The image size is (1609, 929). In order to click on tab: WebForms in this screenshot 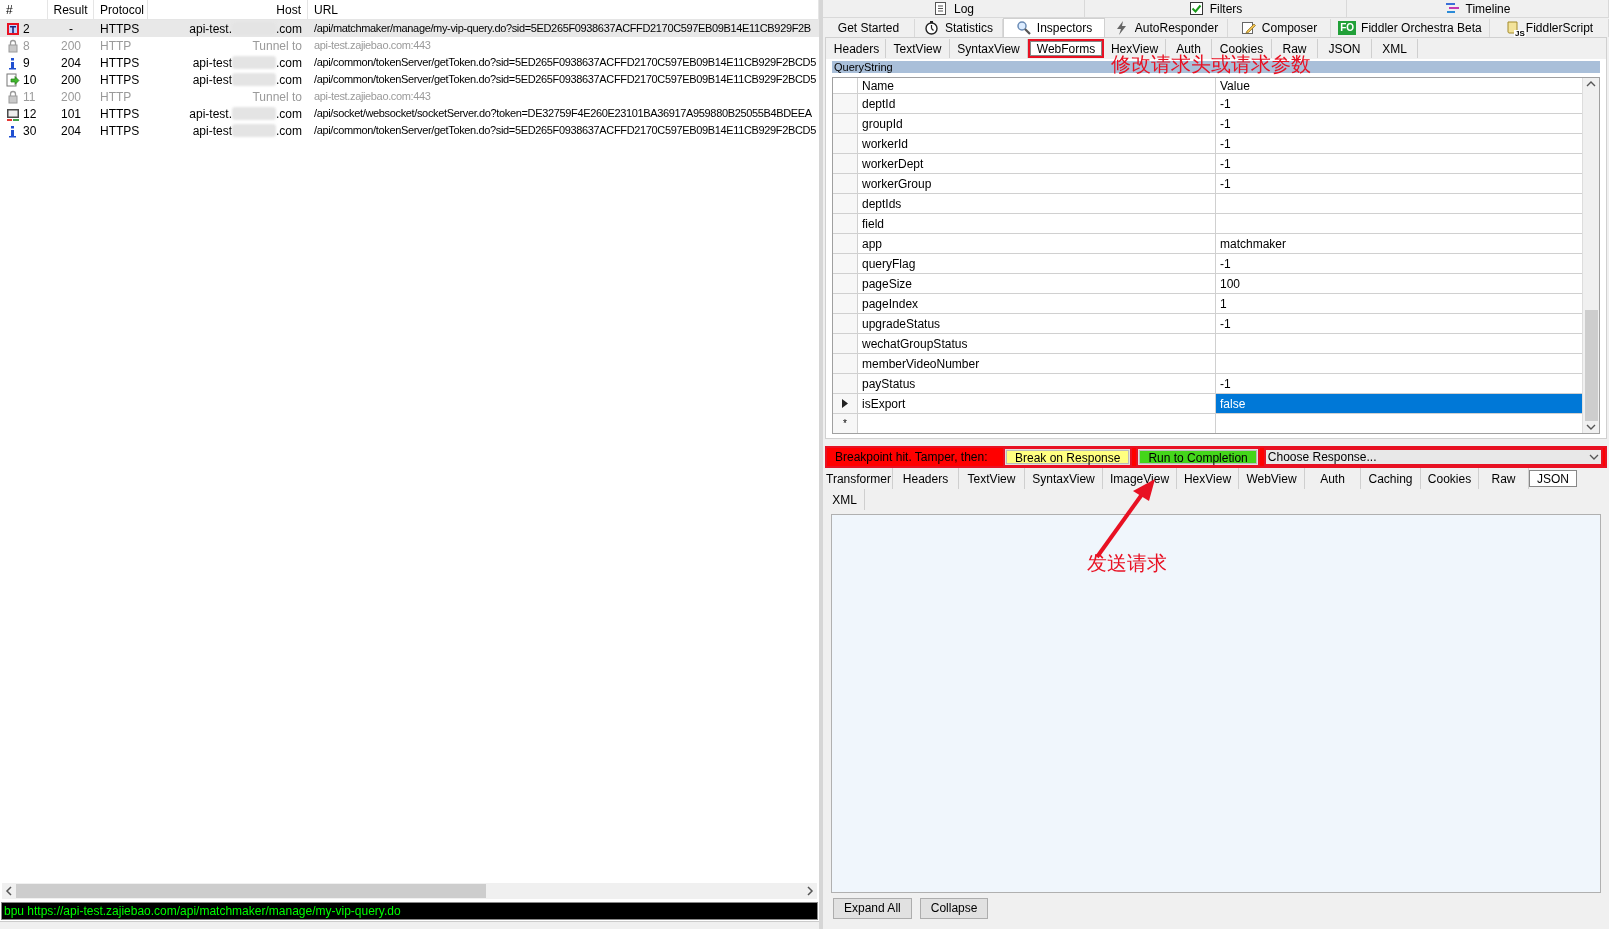, I will do `click(1066, 48)`.